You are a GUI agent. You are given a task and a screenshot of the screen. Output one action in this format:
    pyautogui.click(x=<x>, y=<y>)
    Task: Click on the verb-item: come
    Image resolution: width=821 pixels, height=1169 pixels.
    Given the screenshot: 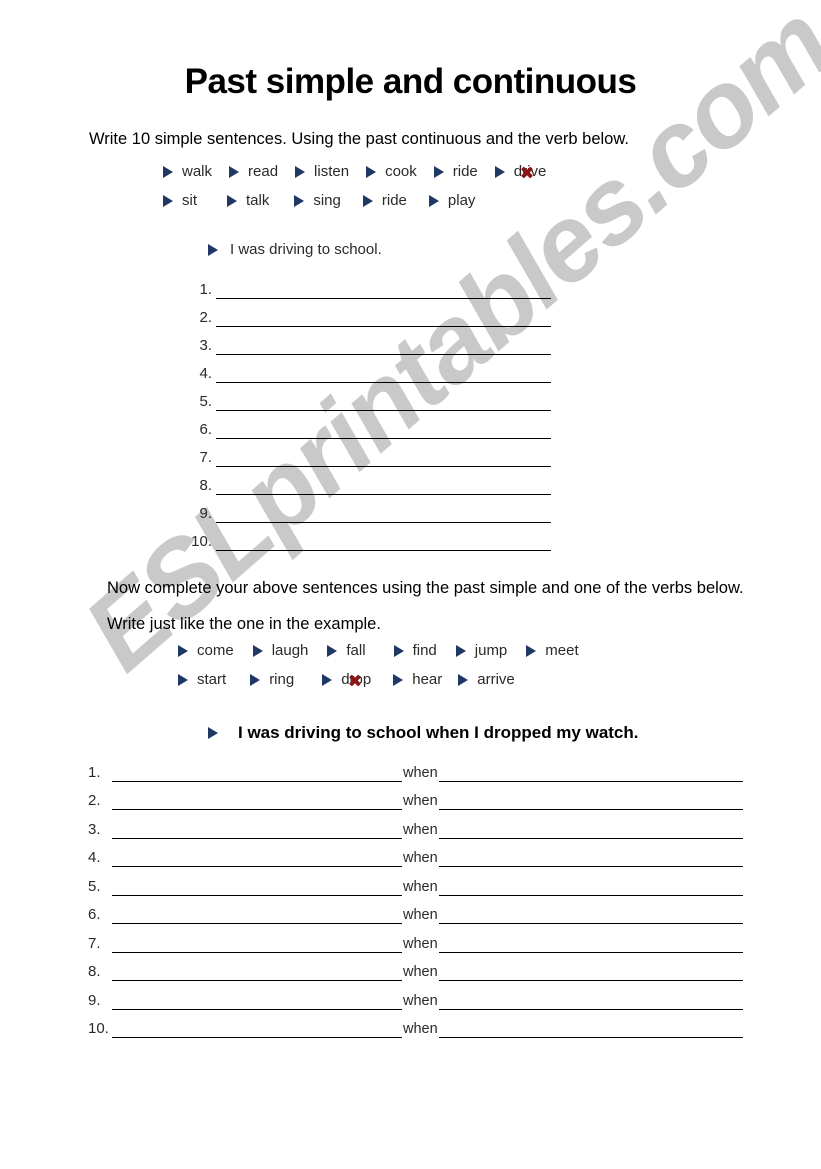 What is the action you would take?
    pyautogui.click(x=206, y=650)
    